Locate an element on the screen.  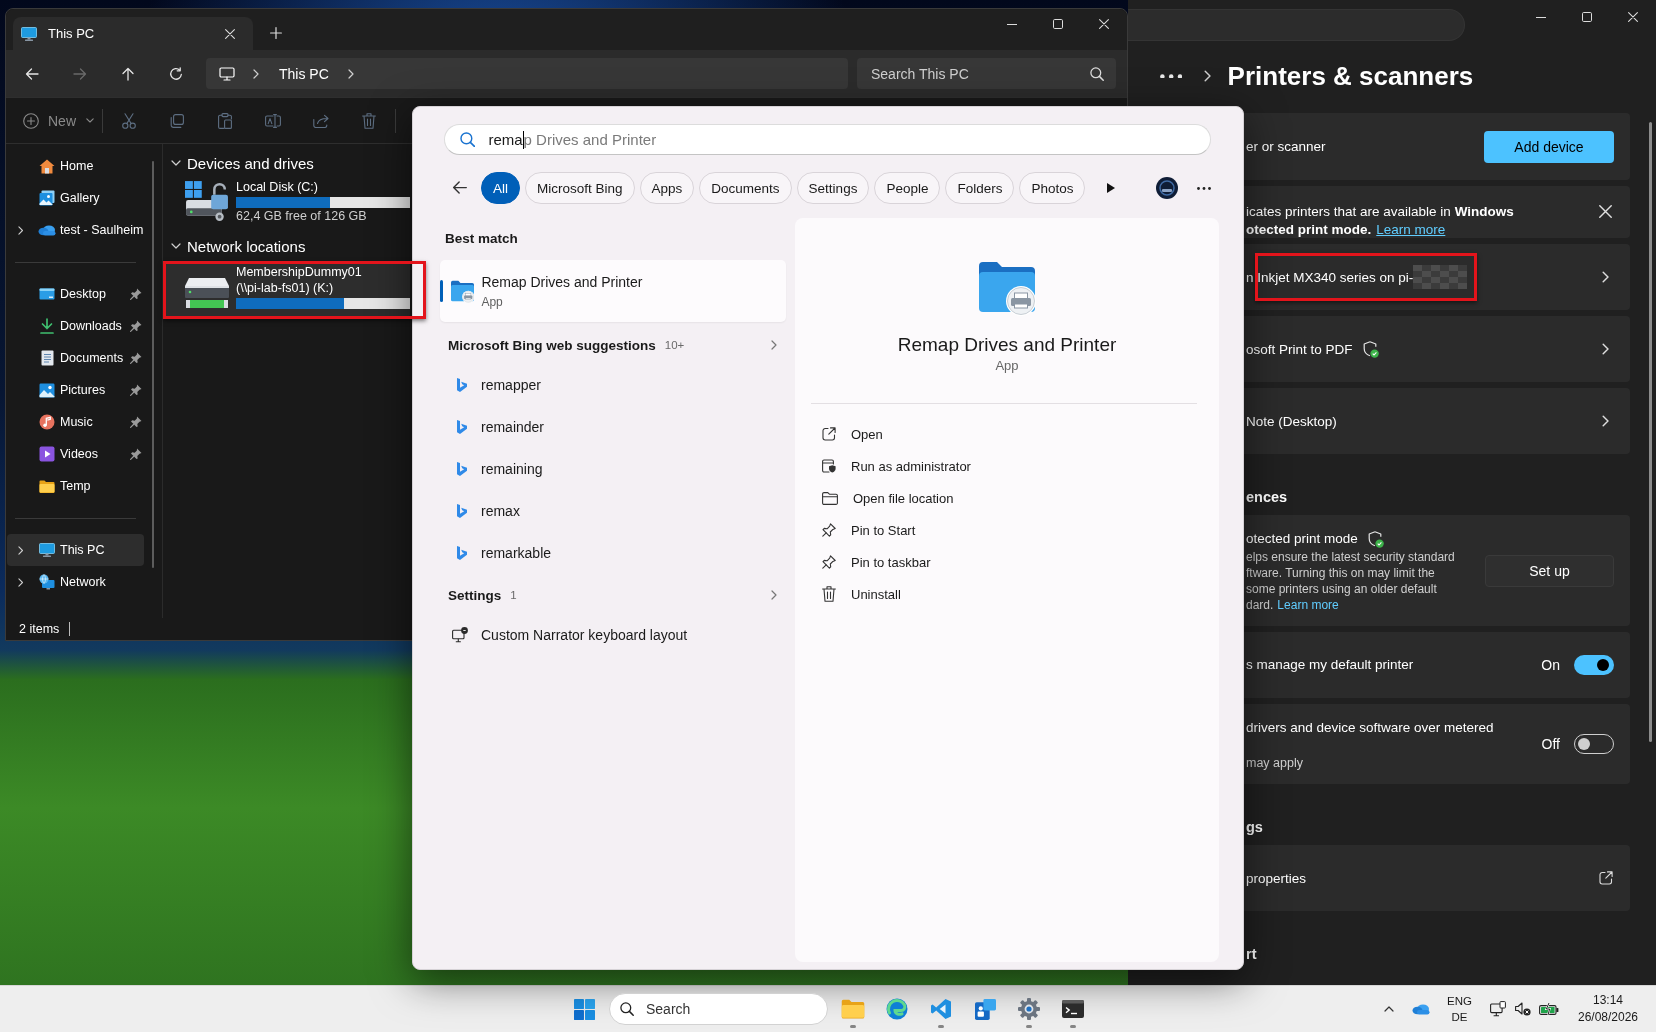
printer-card: Note (Desktop) is located at coordinates (1437, 421).